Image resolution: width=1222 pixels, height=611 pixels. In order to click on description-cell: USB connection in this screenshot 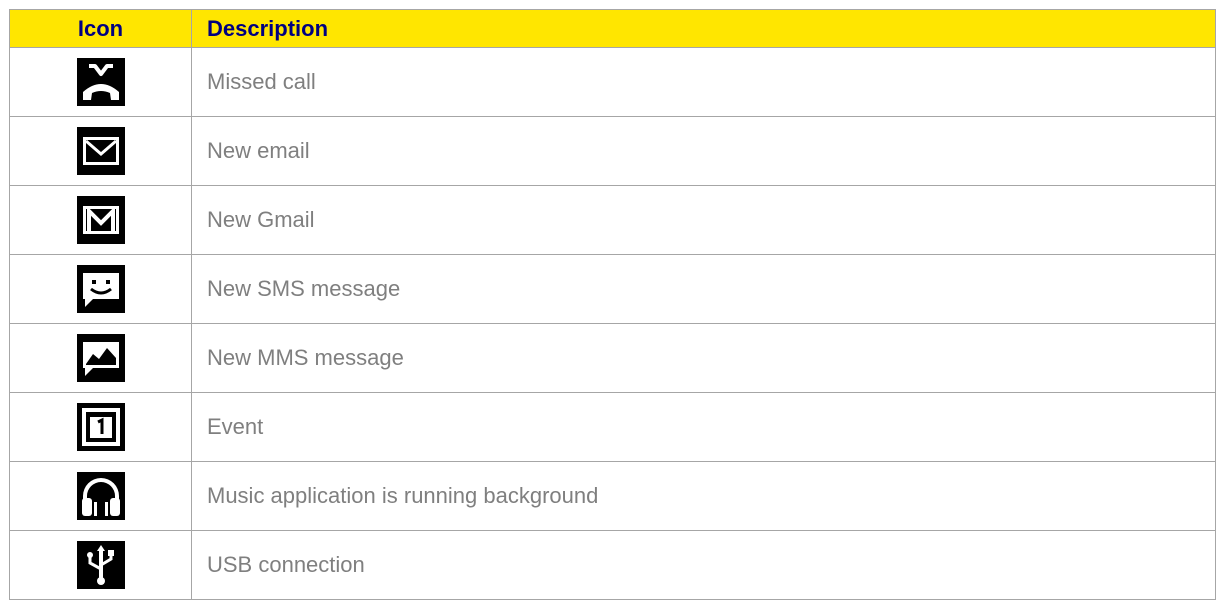, I will do `click(703, 565)`.